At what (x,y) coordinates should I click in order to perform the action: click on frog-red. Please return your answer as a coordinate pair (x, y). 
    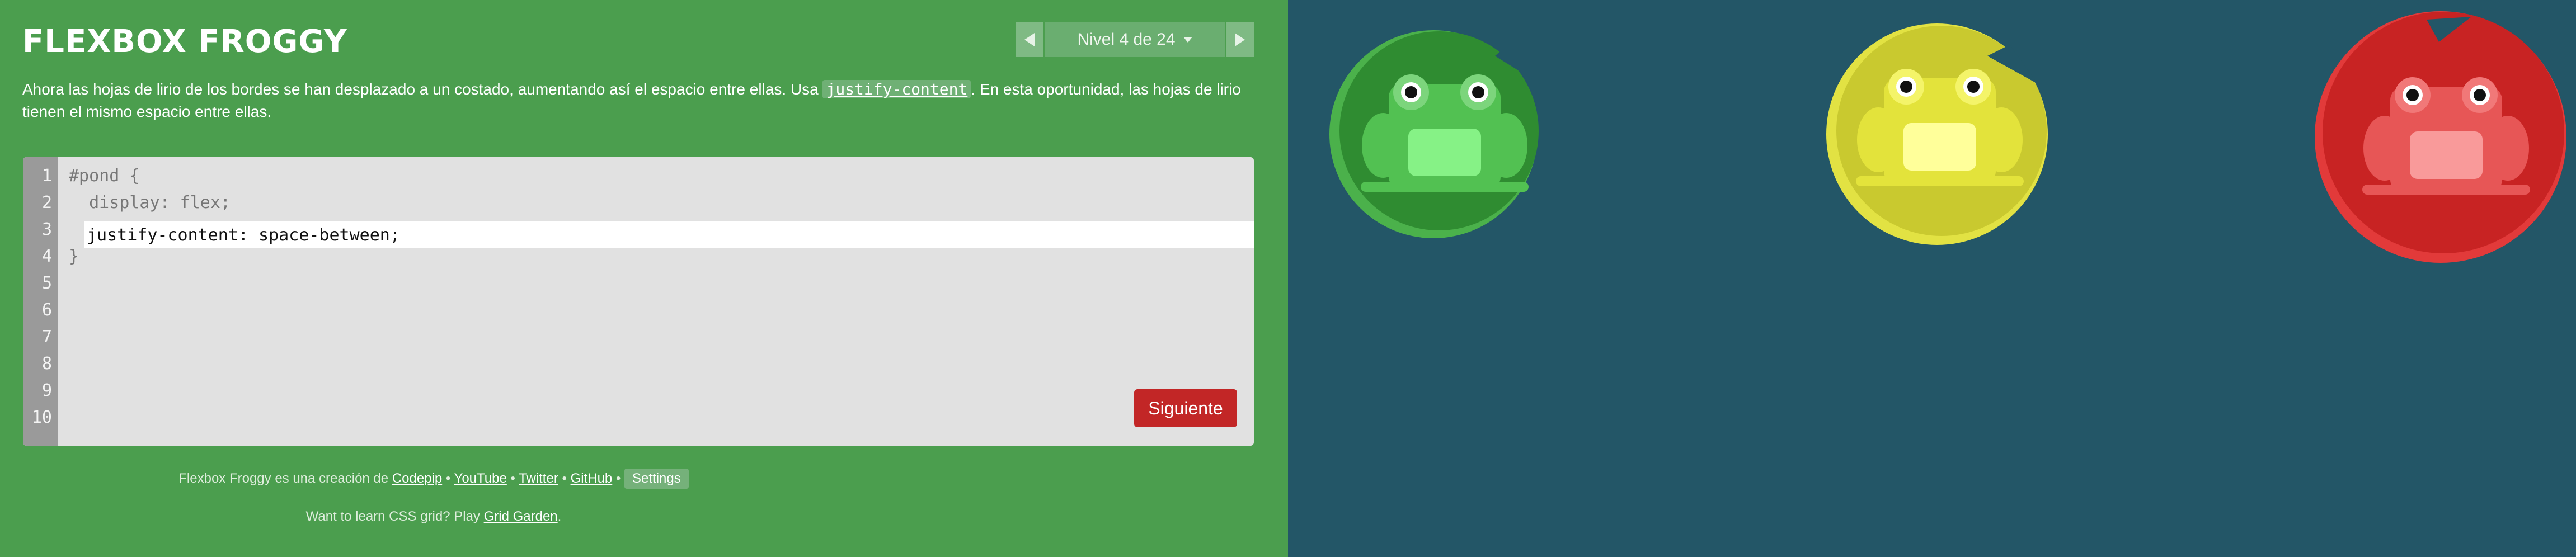
    Looking at the image, I should click on (2446, 136).